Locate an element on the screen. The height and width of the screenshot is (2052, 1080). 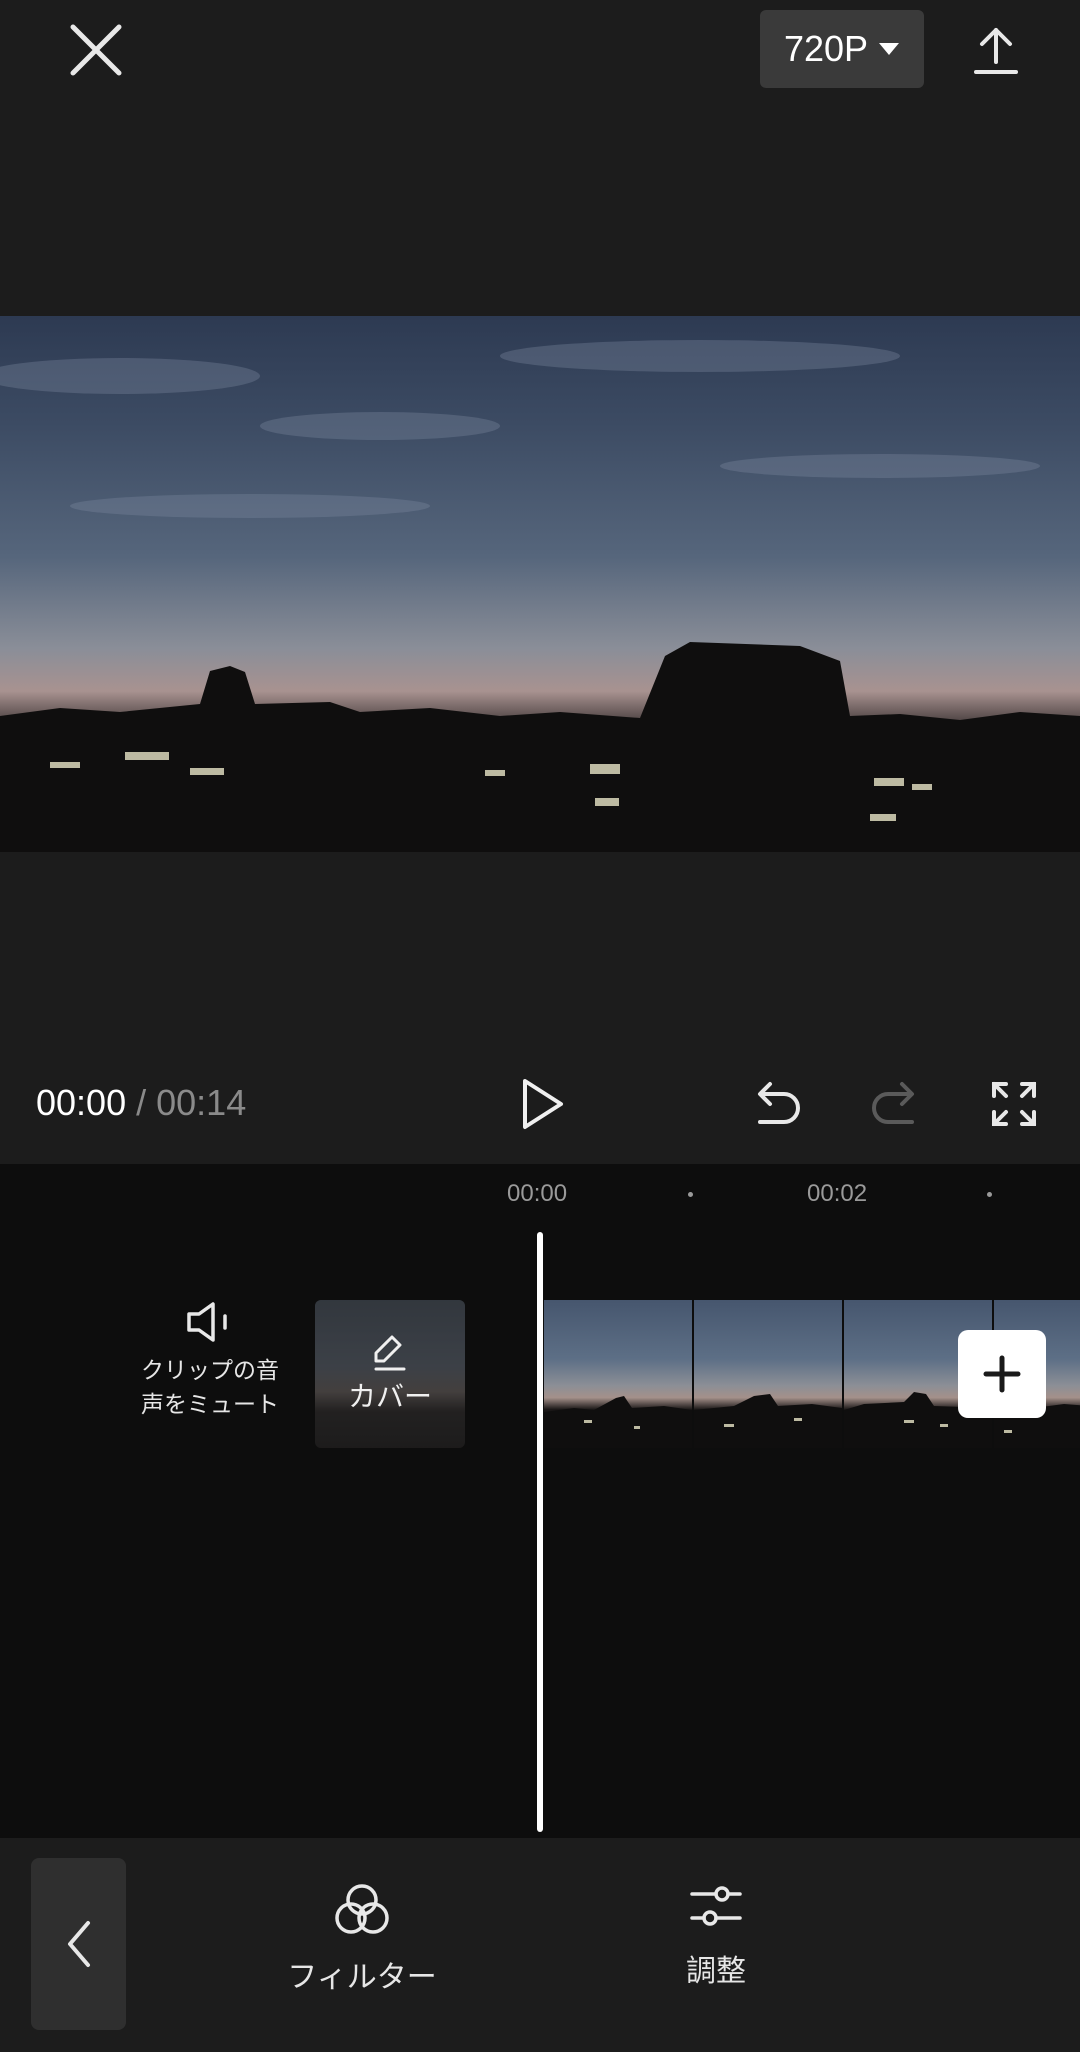
close-icon is located at coordinates (96, 50).